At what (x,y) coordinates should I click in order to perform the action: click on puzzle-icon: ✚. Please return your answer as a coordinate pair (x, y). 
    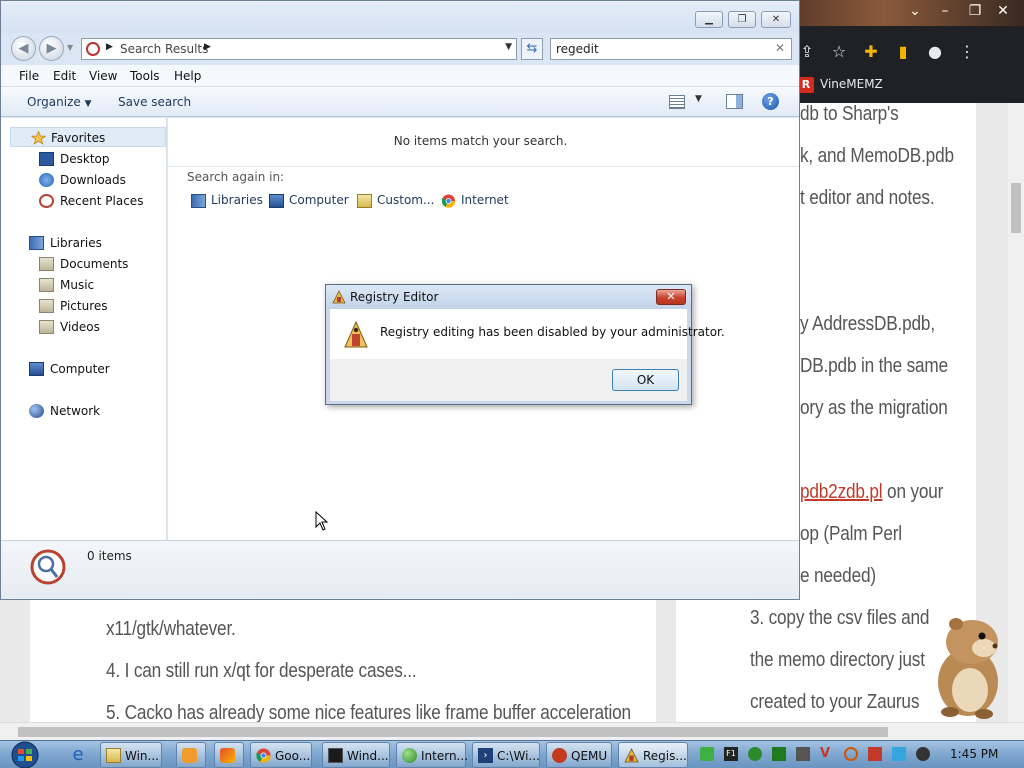
    Looking at the image, I should click on (871, 52).